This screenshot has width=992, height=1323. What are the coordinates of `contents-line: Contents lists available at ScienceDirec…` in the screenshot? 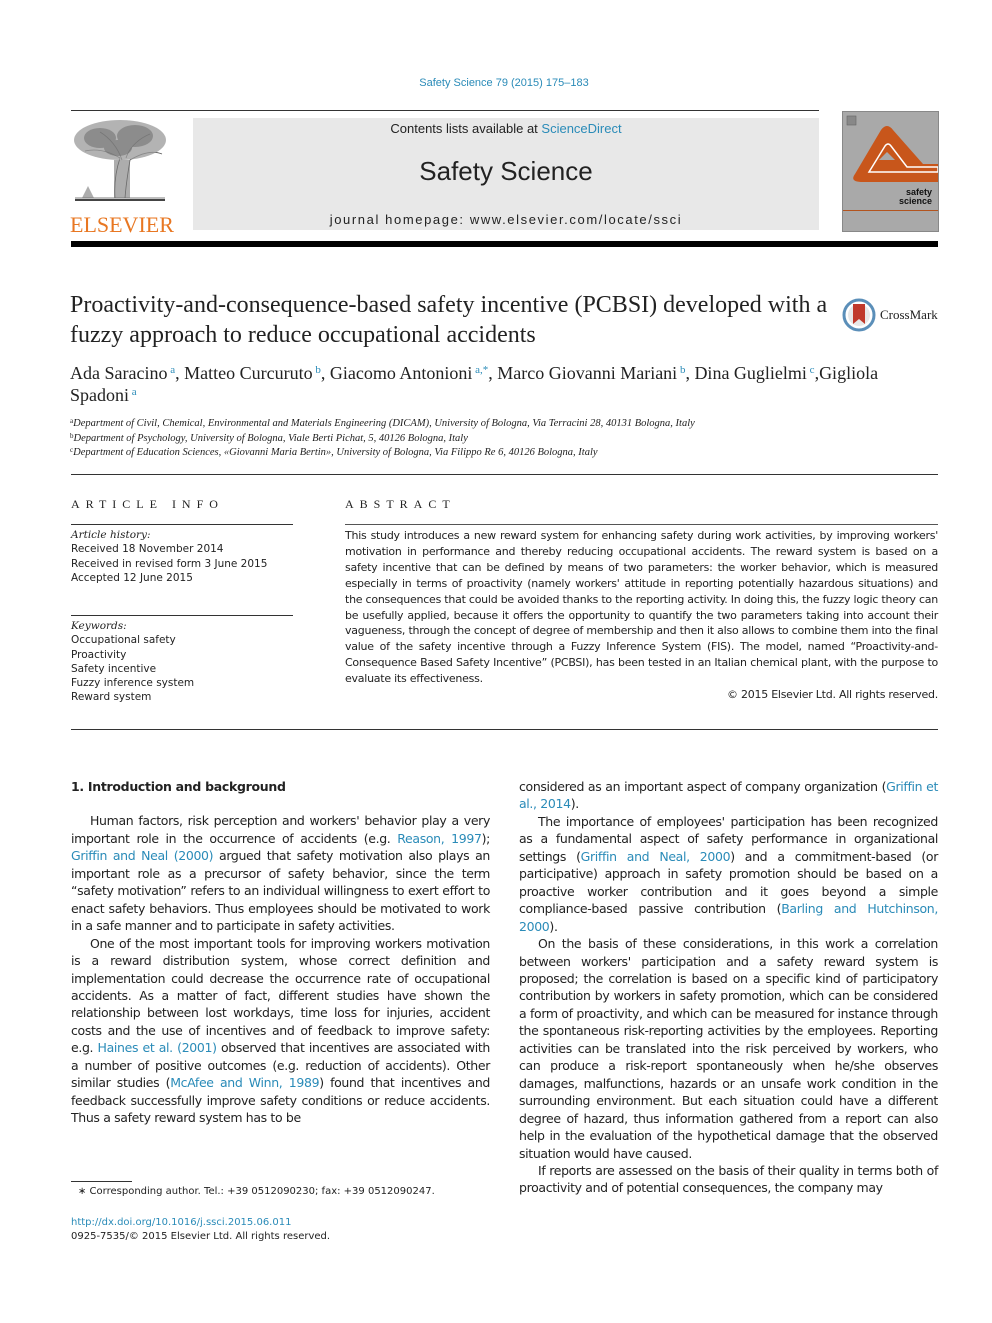 It's located at (506, 128).